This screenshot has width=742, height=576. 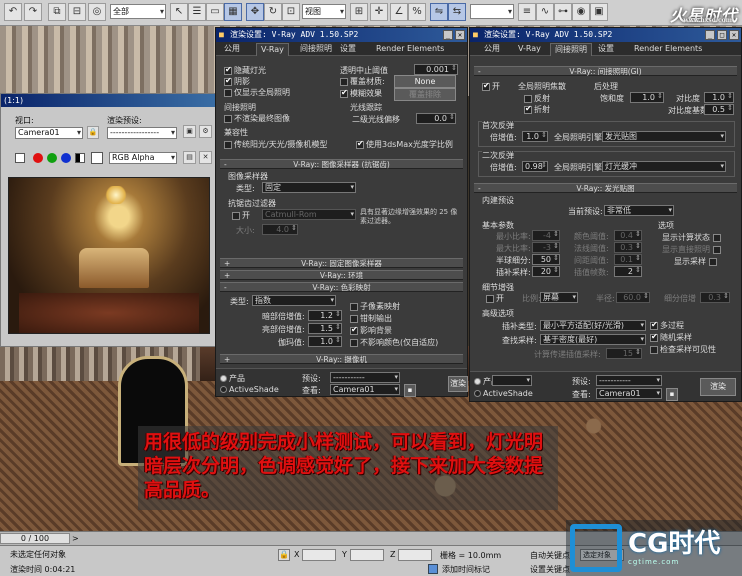 I want to click on display-icon: ▤, so click(x=189, y=157).